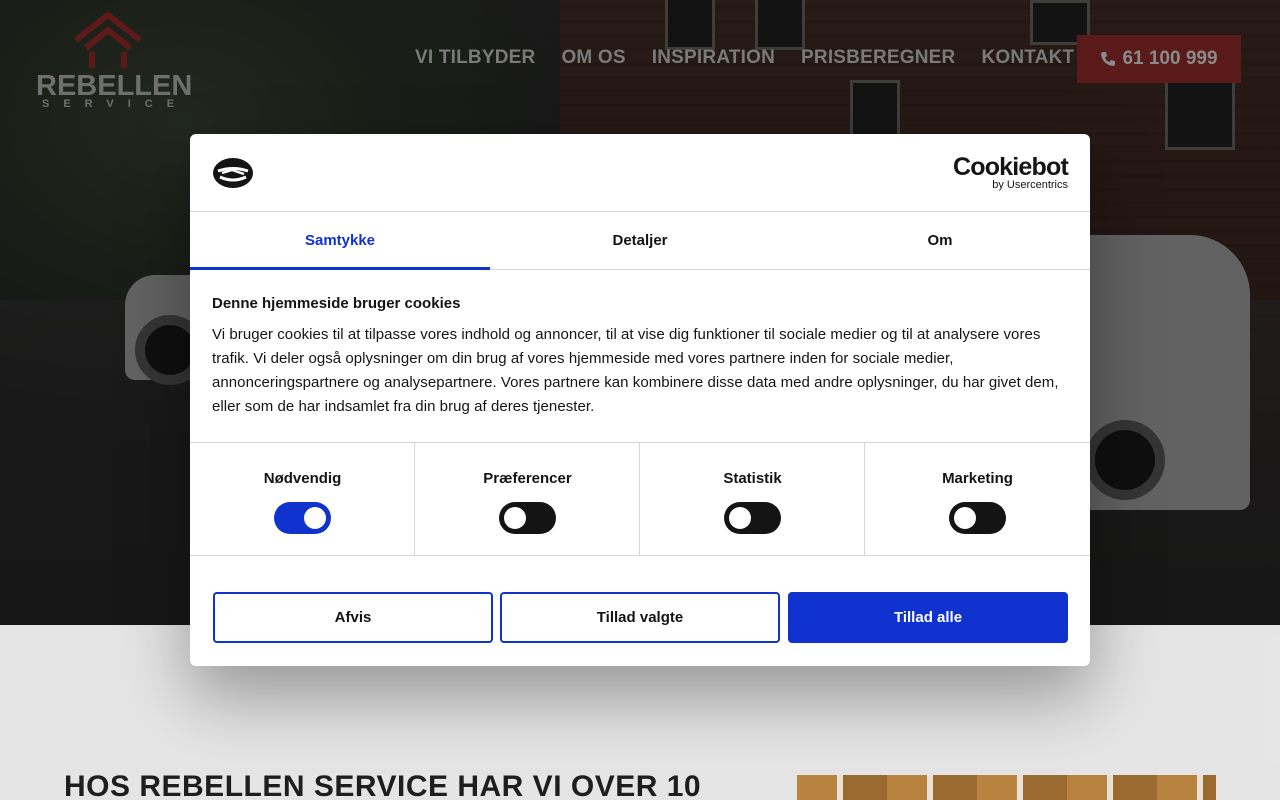 The width and height of the screenshot is (1280, 800). I want to click on nav-kontakt: KONTAKT, so click(1027, 58).